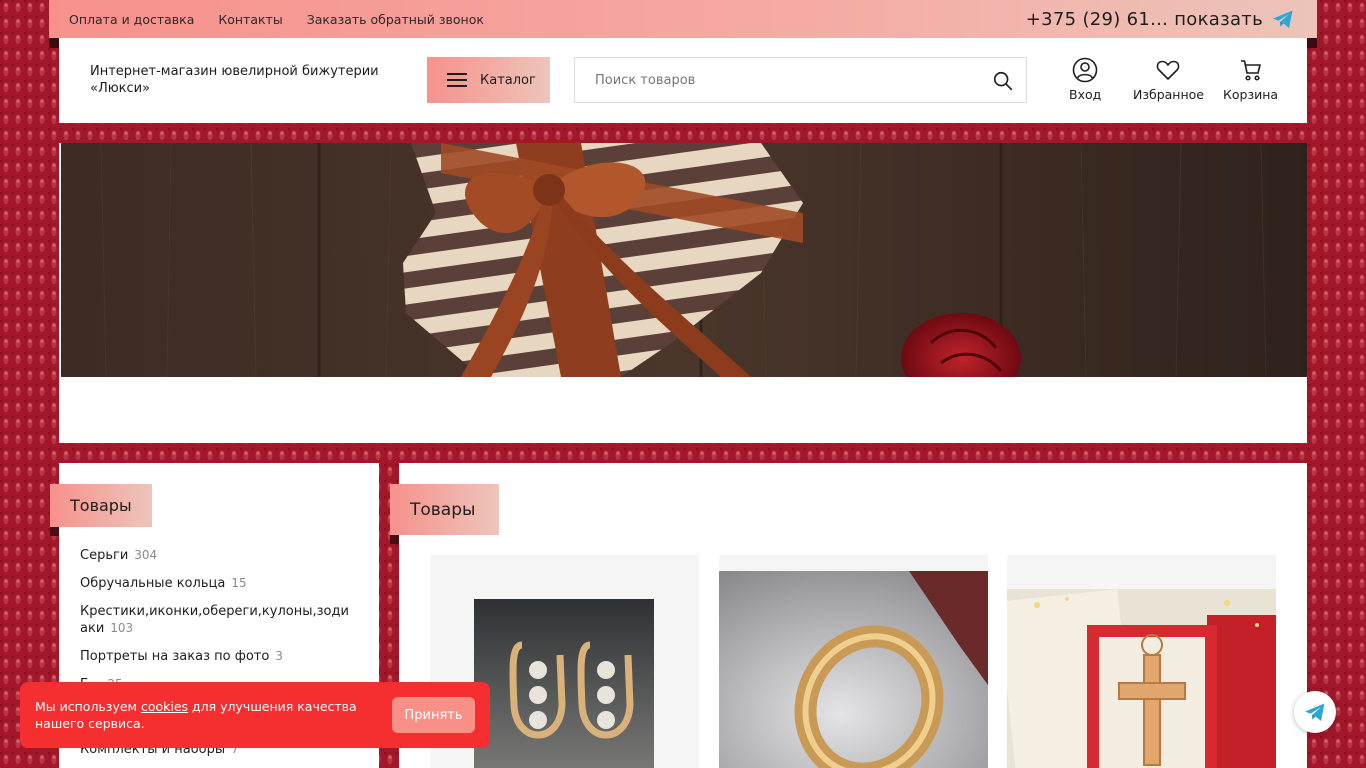 The image size is (1366, 768). Describe the element at coordinates (1141, 678) in the screenshot. I see `cross-pendant-product-image` at that location.